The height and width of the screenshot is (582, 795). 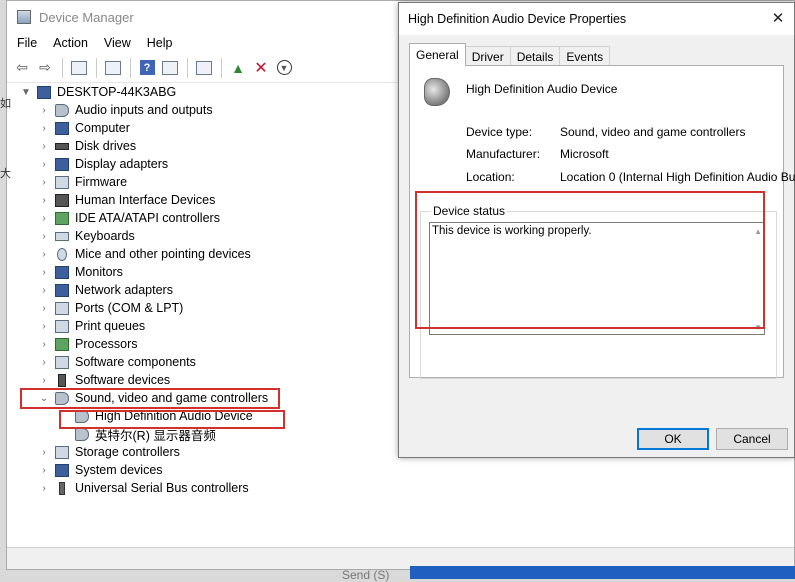 What do you see at coordinates (62, 146) in the screenshot?
I see `disk-icon` at bounding box center [62, 146].